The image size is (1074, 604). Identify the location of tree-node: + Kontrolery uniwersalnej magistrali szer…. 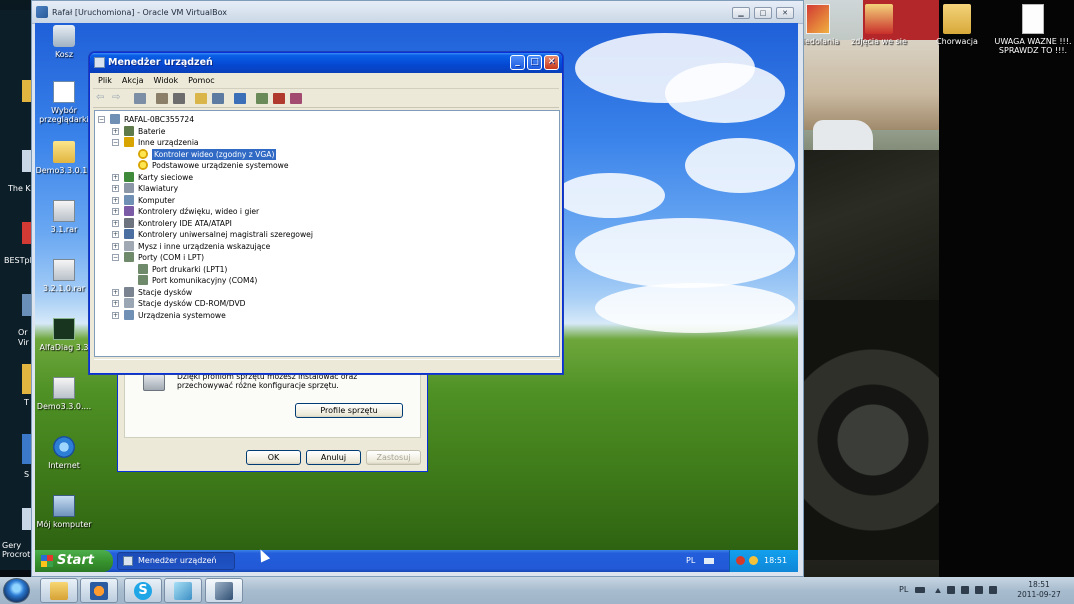
(325, 234).